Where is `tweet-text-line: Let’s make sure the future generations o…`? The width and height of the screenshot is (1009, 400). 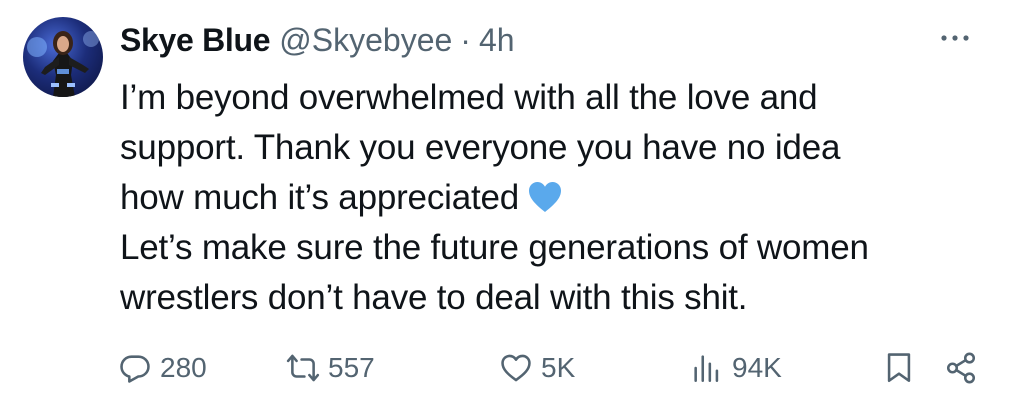 tweet-text-line: Let’s make sure the future generations o… is located at coordinates (494, 247).